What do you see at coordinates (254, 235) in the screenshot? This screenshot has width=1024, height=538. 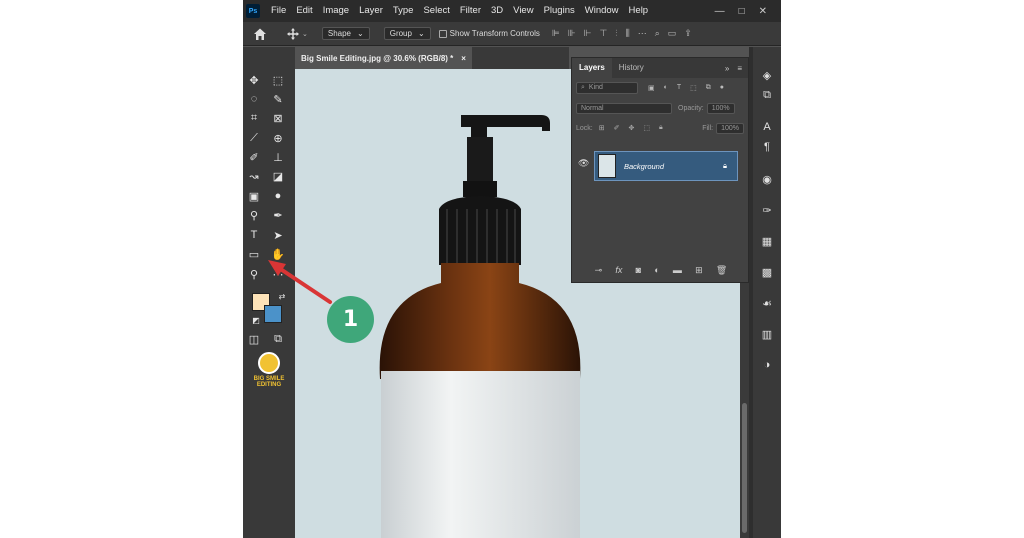 I see `type-tool-icon: T` at bounding box center [254, 235].